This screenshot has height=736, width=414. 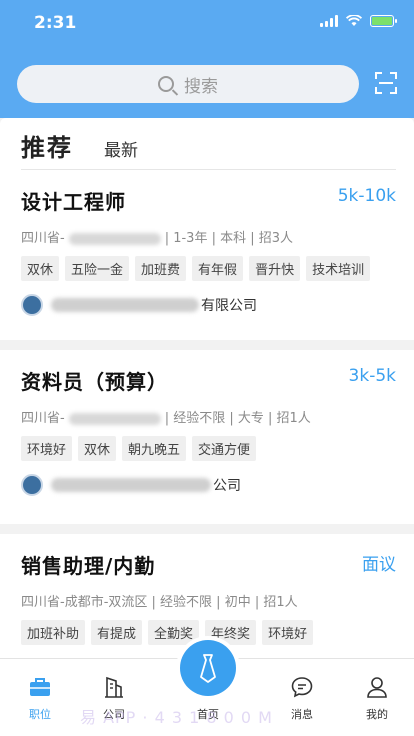 I want to click on briefcase-icon, so click(x=40, y=687).